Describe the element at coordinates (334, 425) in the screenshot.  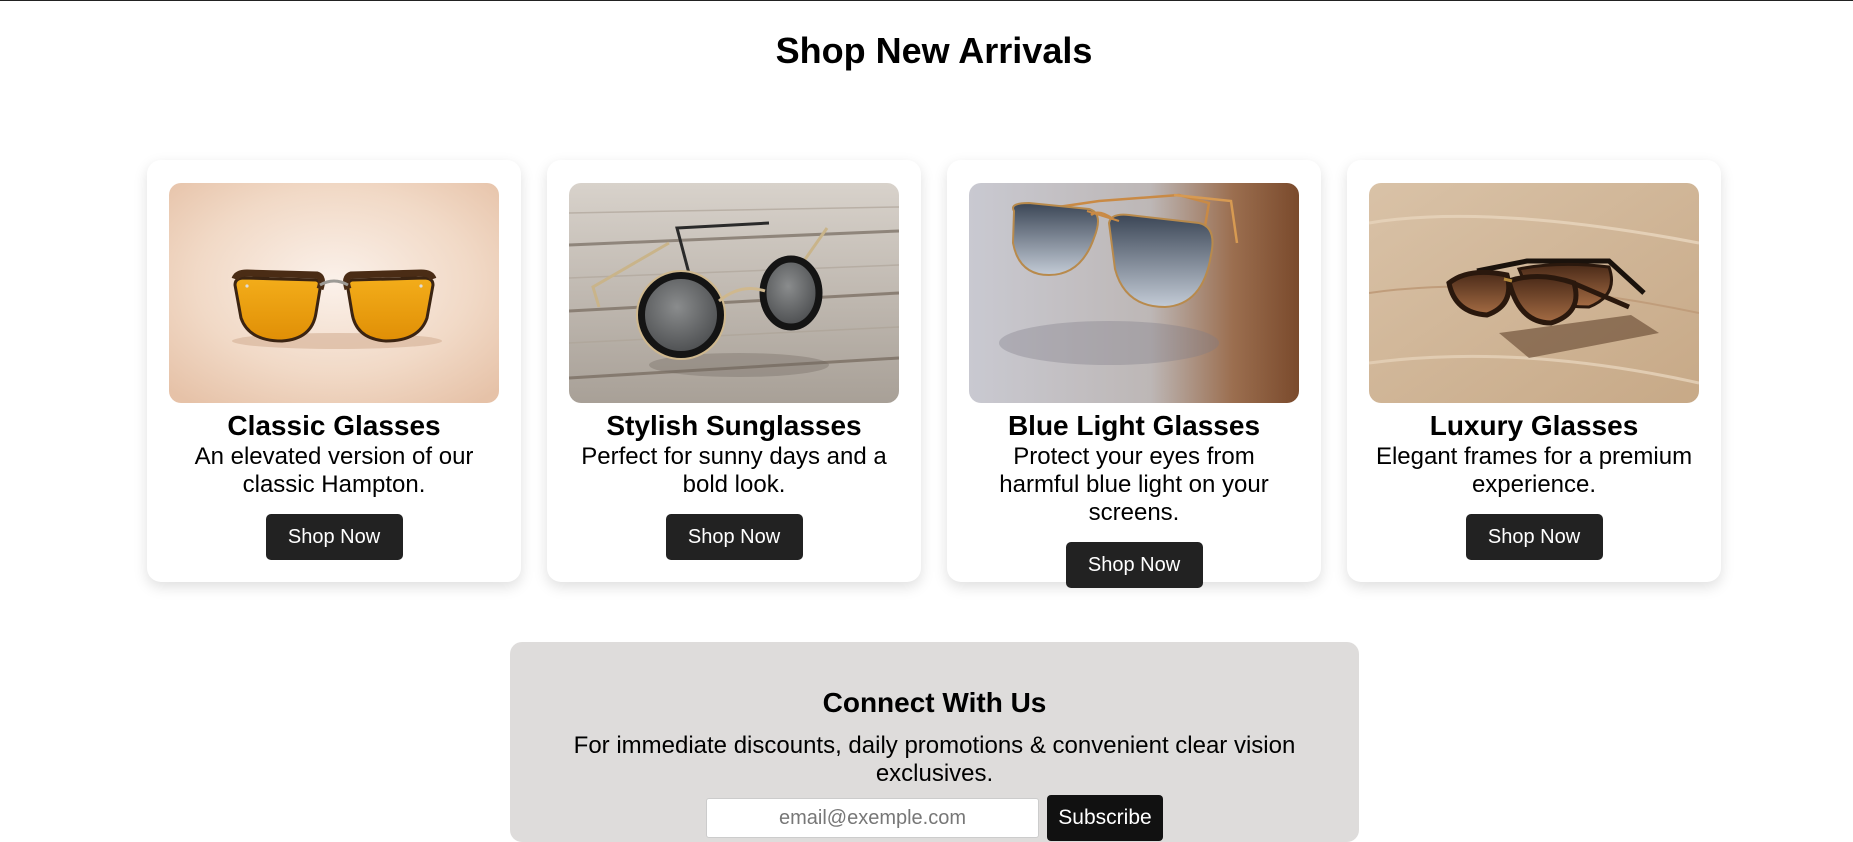
I see `product-title: Classic Glasses` at that location.